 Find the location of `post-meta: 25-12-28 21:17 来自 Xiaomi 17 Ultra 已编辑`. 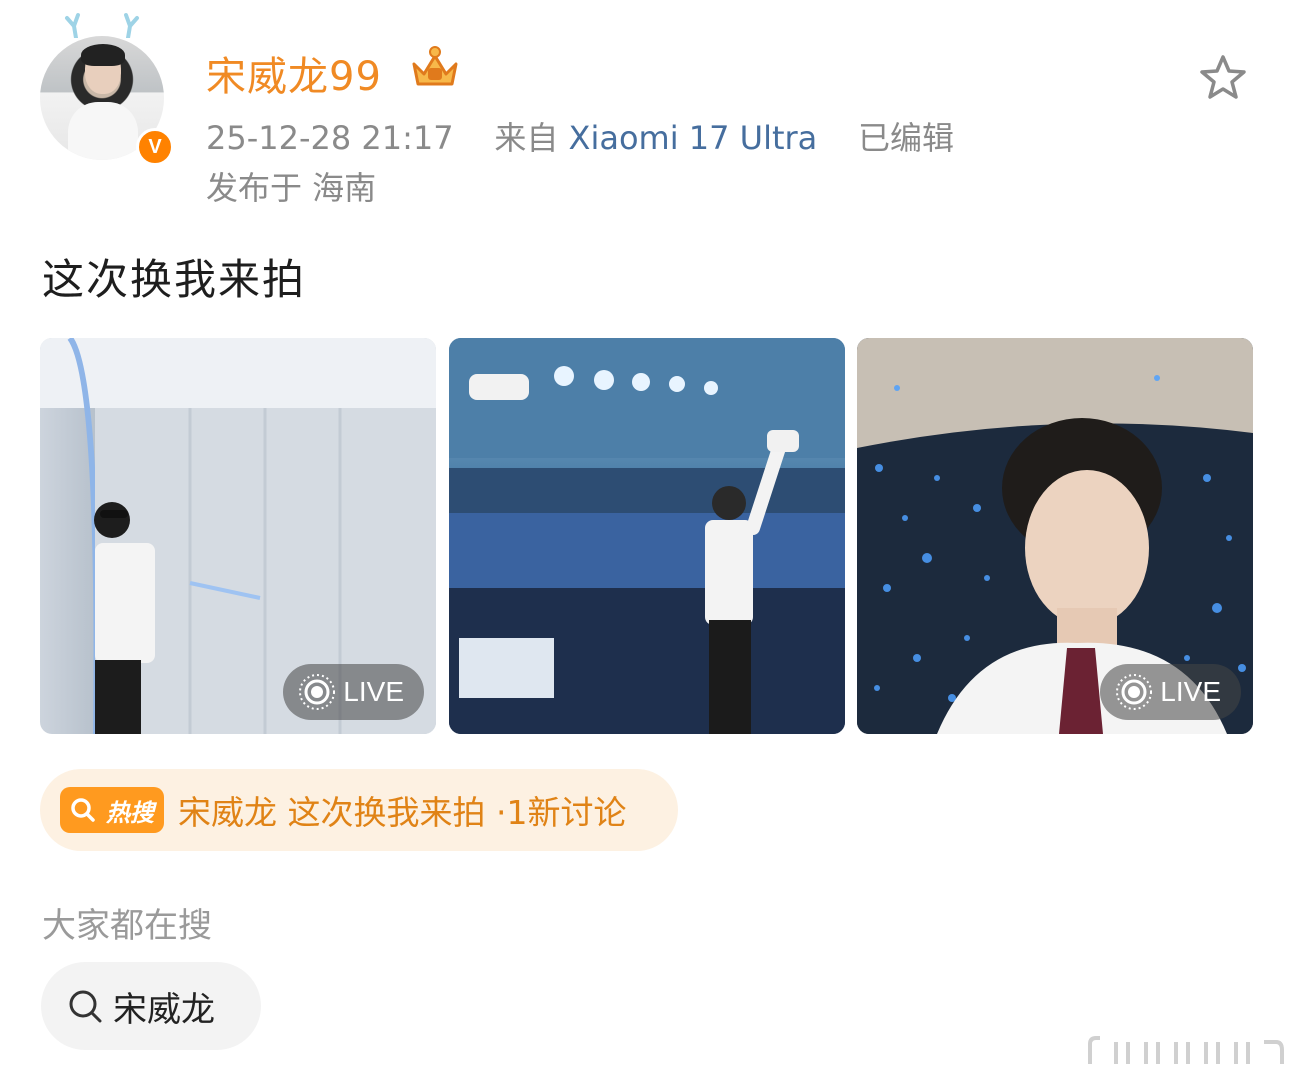

post-meta: 25-12-28 21:17 来自 Xiaomi 17 Ultra 已编辑 is located at coordinates (580, 136).